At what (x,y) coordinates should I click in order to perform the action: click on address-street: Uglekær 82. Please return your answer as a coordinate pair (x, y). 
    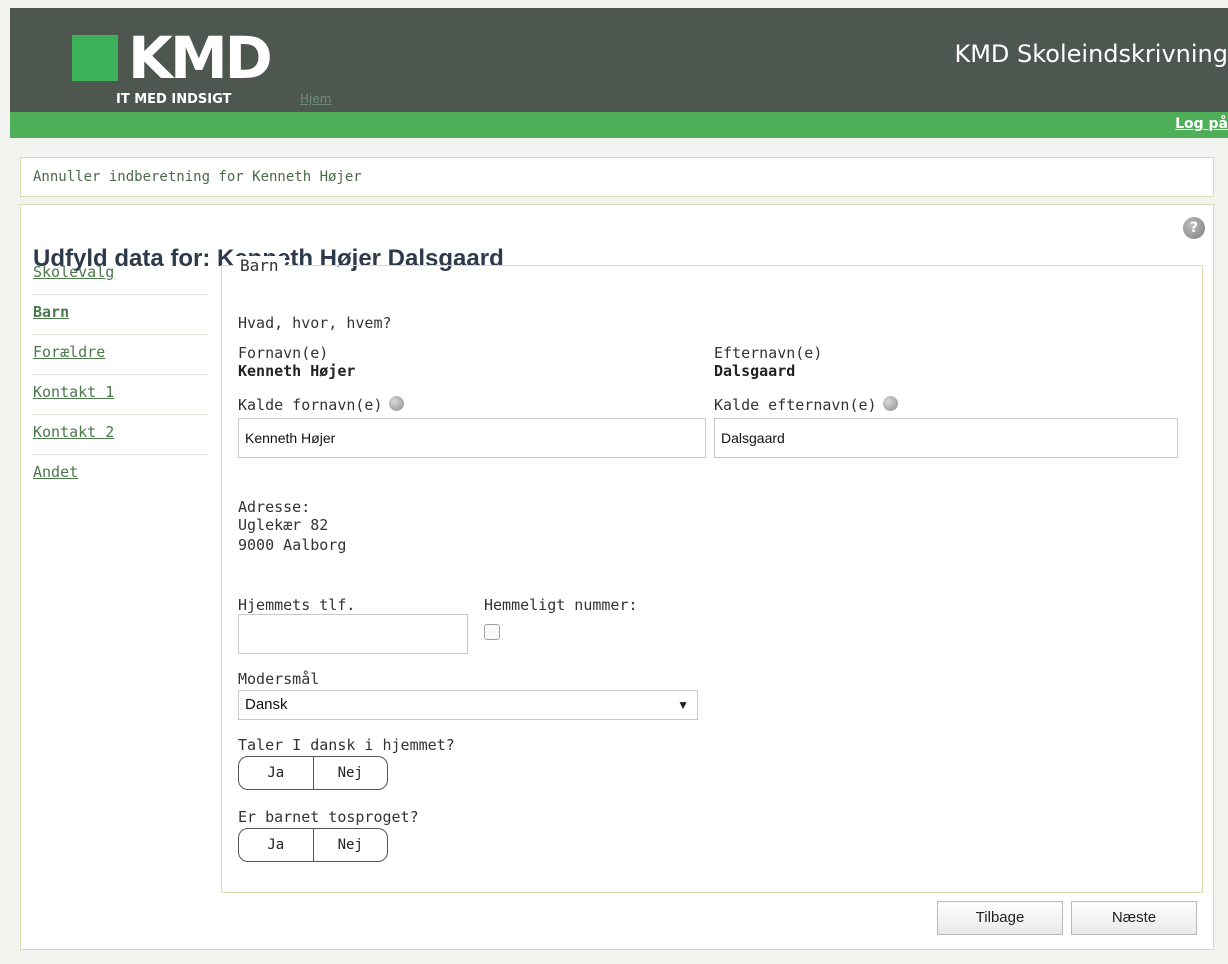
    Looking at the image, I should click on (283, 525).